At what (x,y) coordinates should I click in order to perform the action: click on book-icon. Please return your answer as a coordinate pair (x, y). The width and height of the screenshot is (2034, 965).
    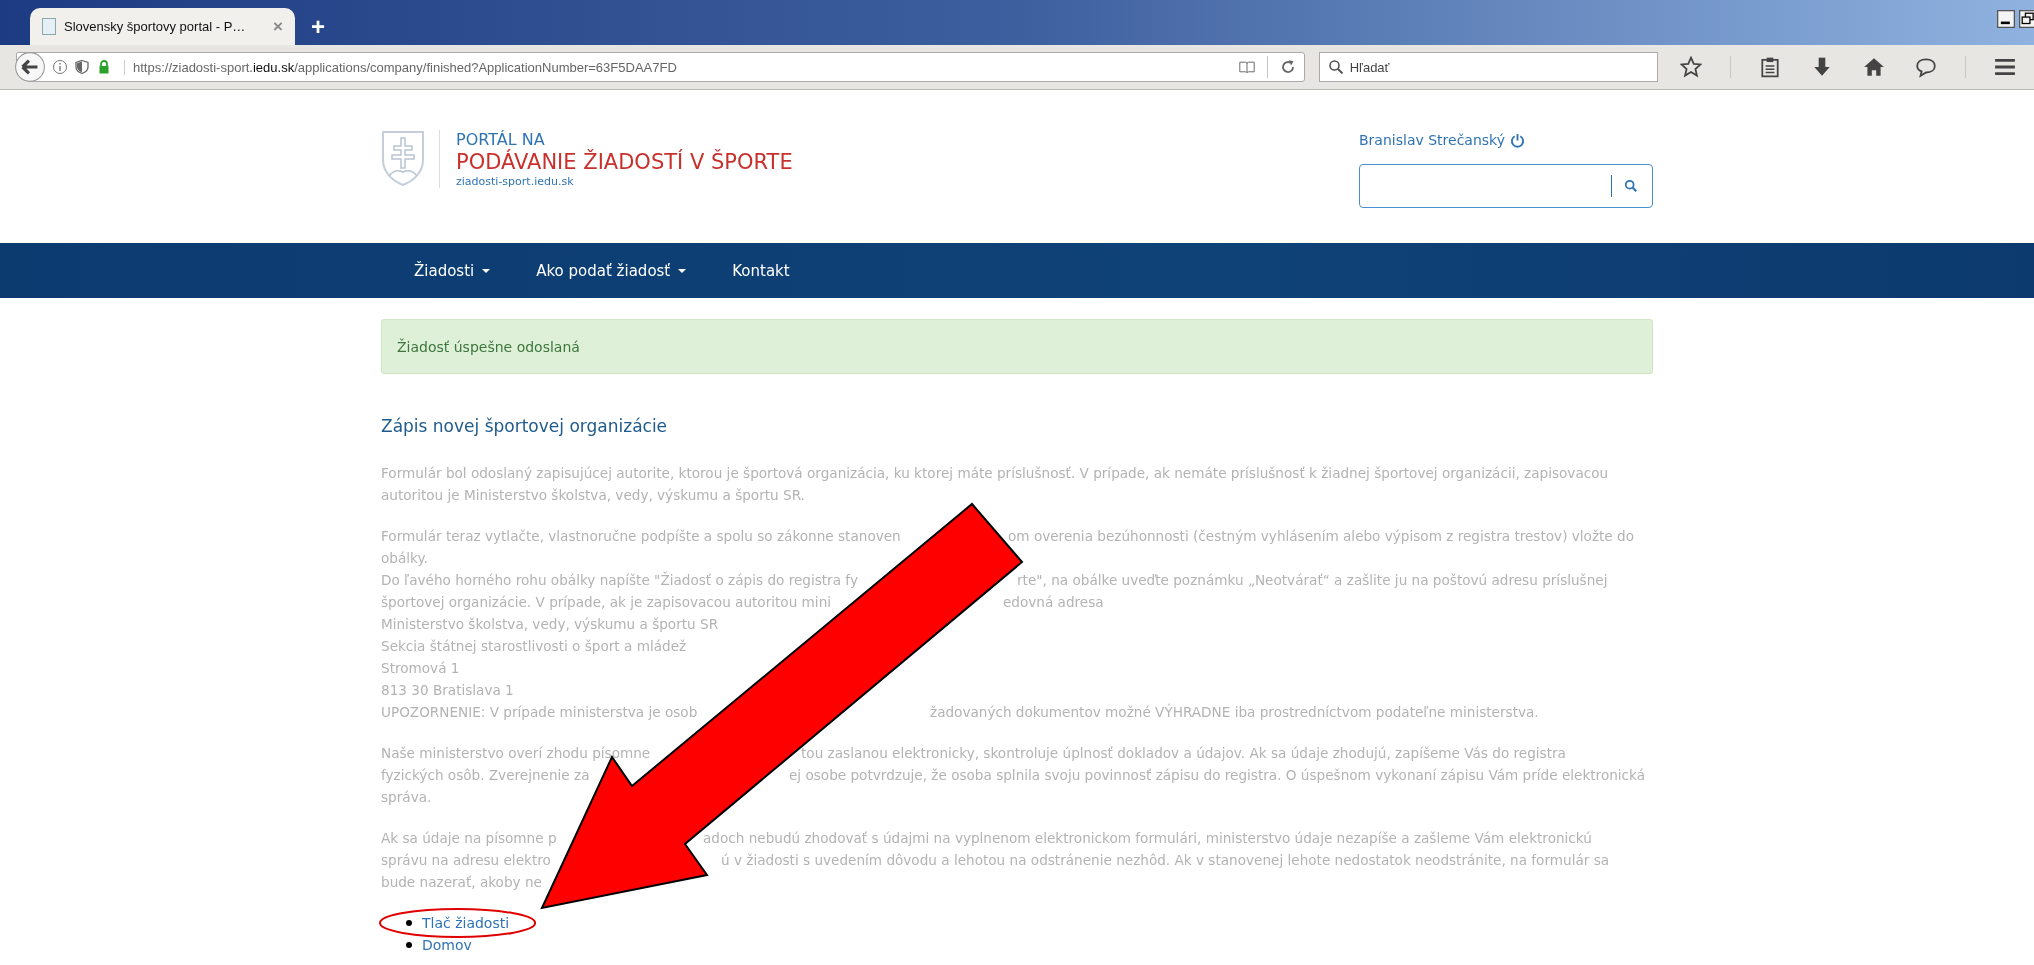
    Looking at the image, I should click on (1246, 67).